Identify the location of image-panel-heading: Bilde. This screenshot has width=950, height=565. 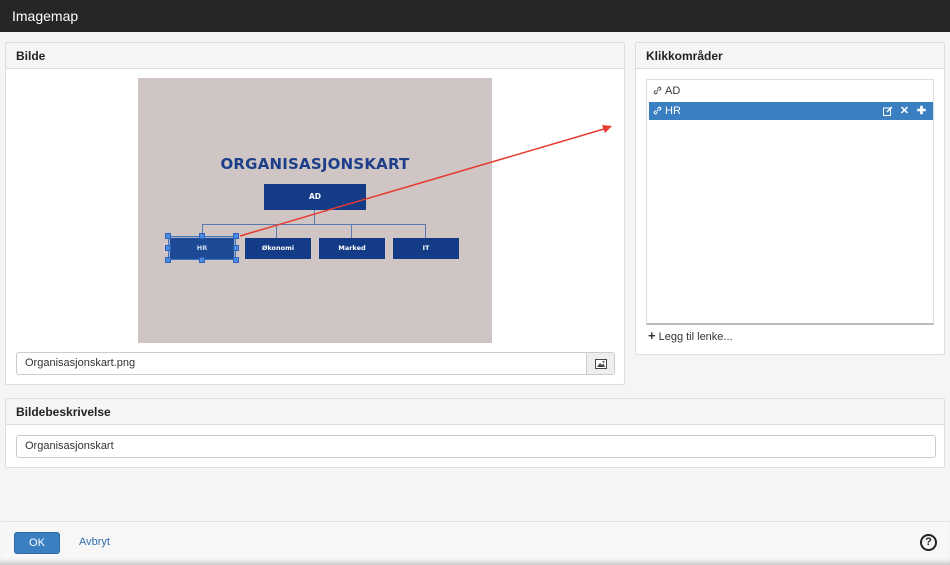
(315, 56).